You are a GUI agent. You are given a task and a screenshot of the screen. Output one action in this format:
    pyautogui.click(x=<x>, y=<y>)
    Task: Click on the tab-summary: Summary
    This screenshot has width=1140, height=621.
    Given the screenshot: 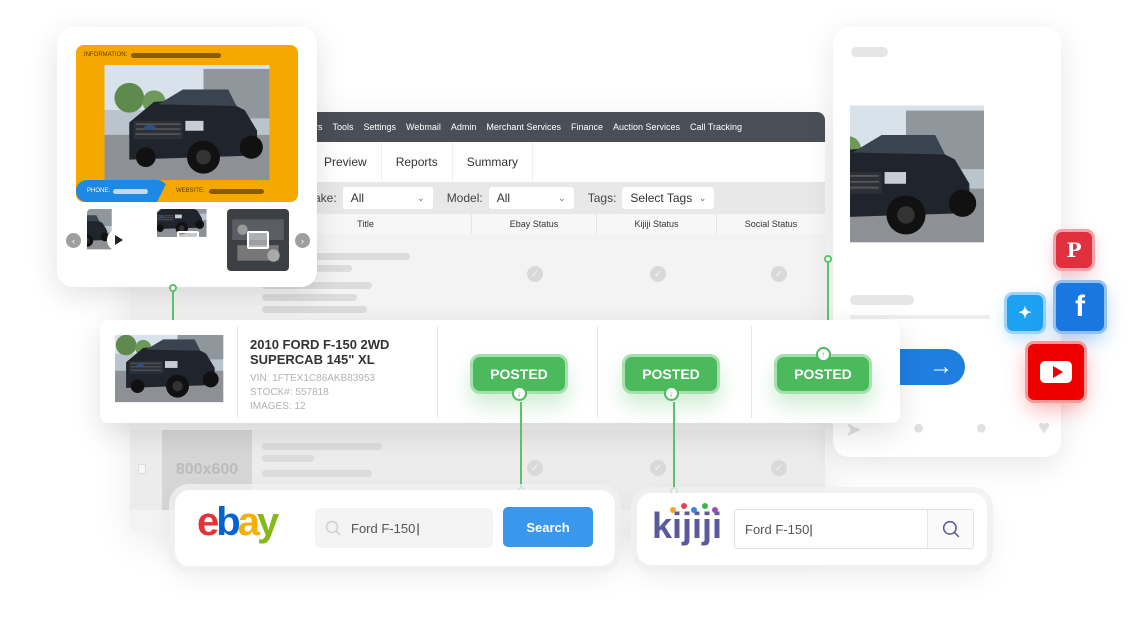 What is the action you would take?
    pyautogui.click(x=493, y=162)
    